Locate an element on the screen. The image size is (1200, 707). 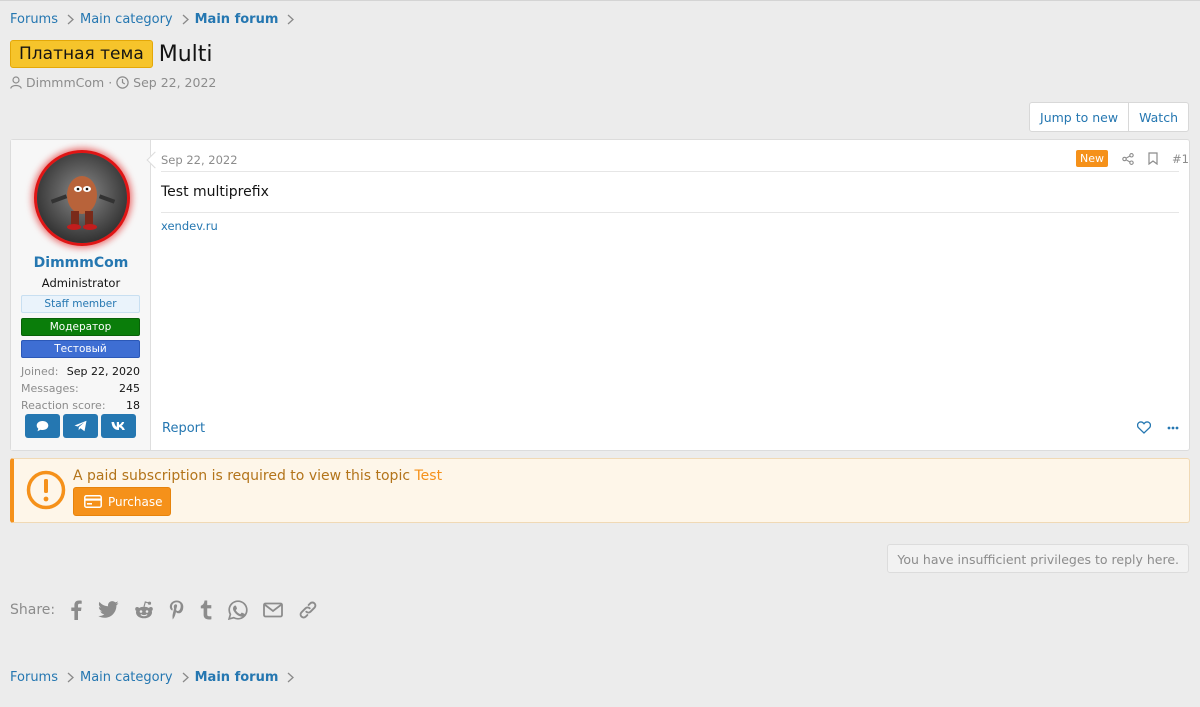
vk-button is located at coordinates (118, 426).